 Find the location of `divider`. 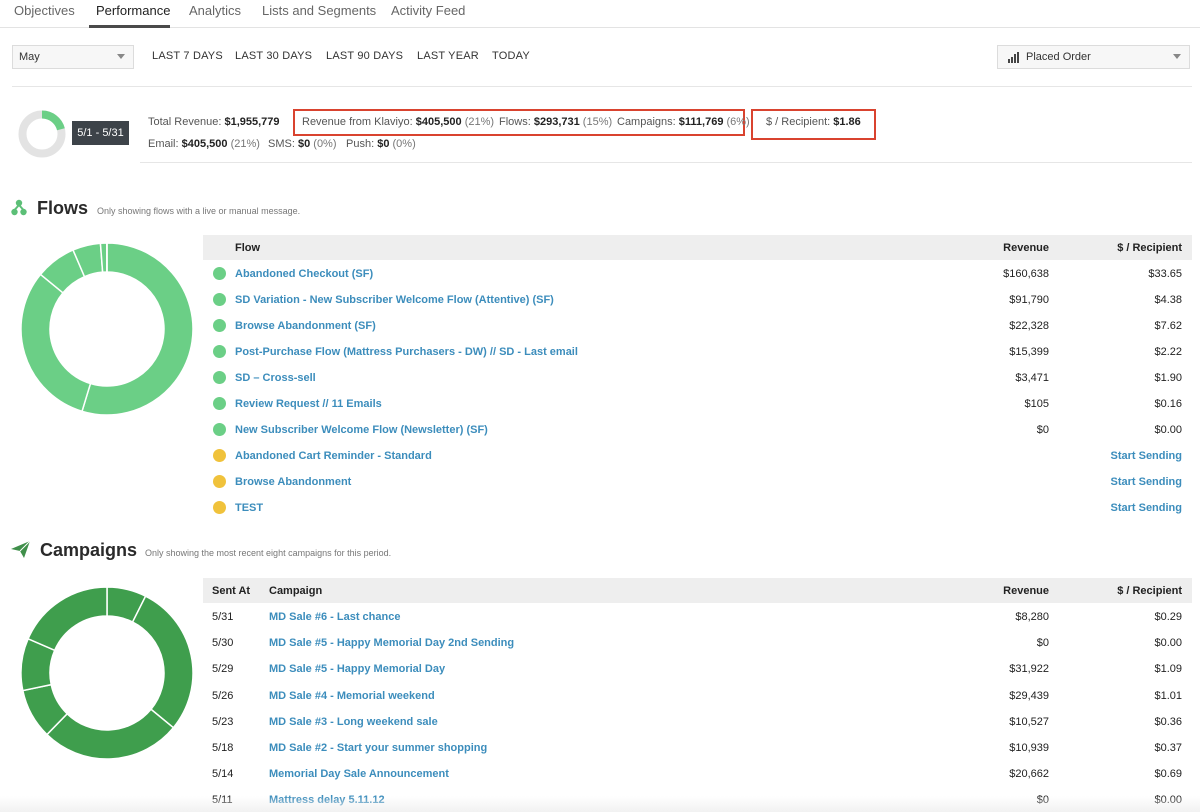

divider is located at coordinates (666, 162).